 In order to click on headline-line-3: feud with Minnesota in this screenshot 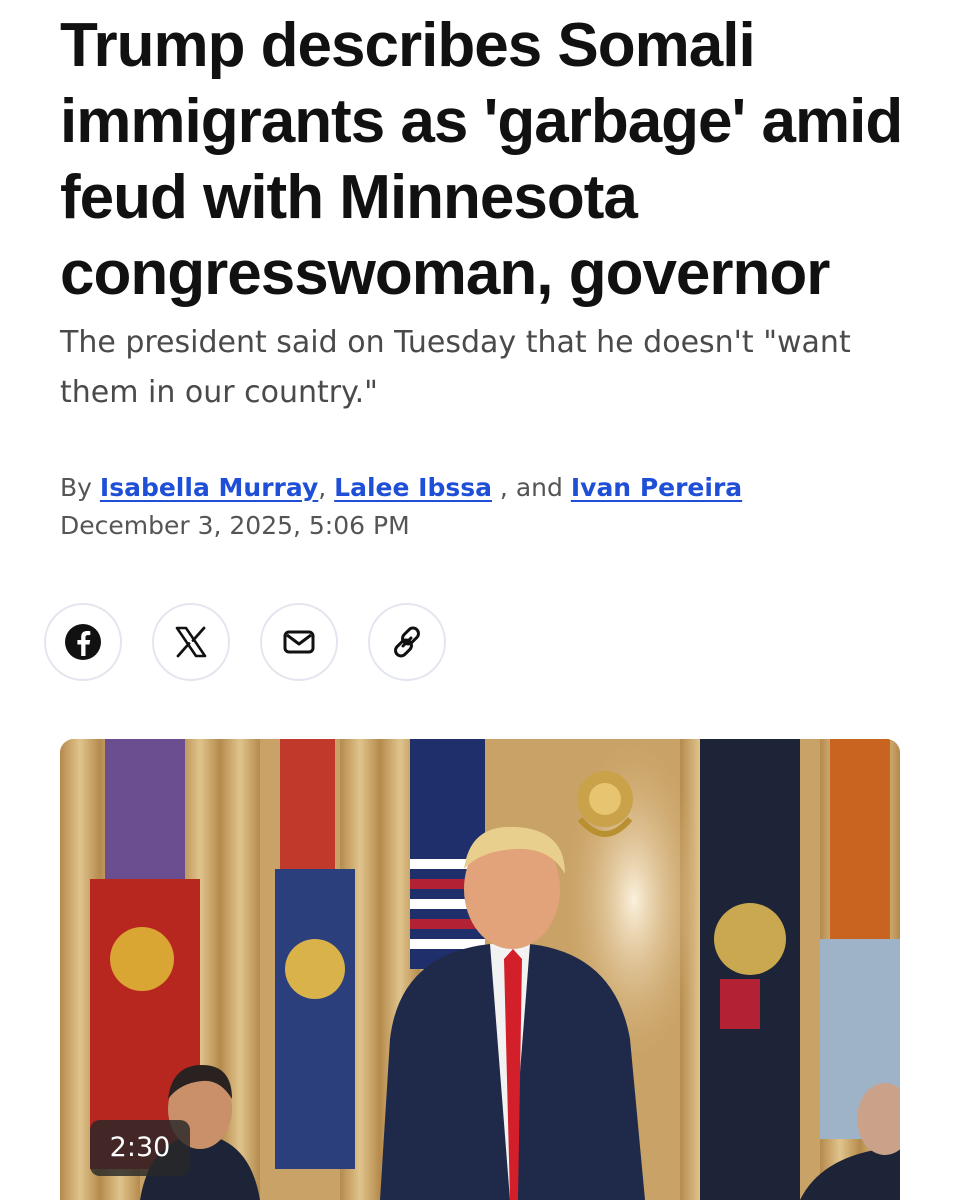, I will do `click(349, 197)`.